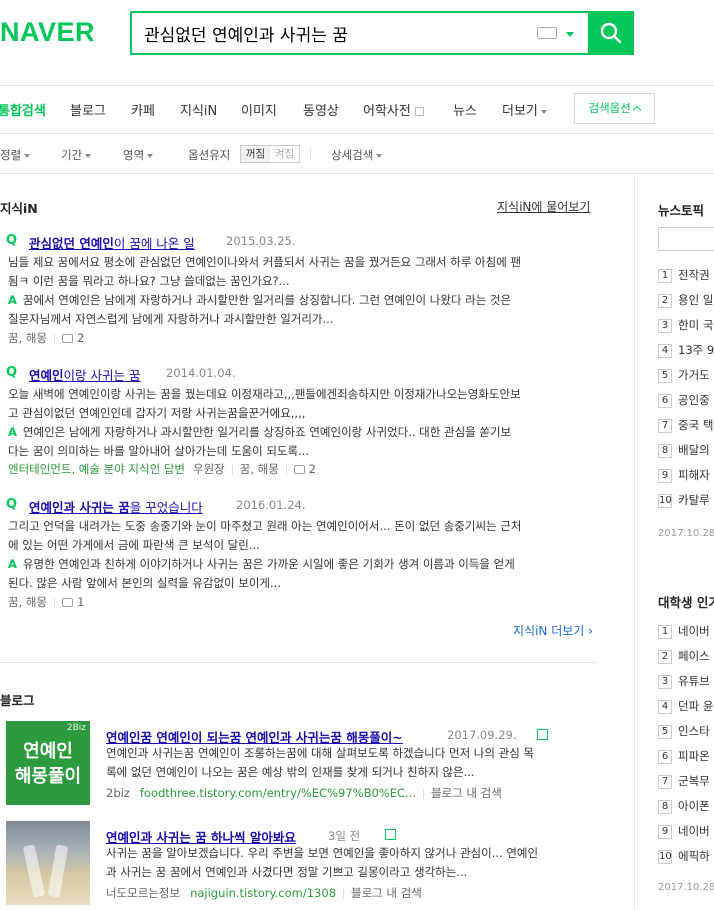  Describe the element at coordinates (665, 350) in the screenshot. I see `rank-number: 4` at that location.